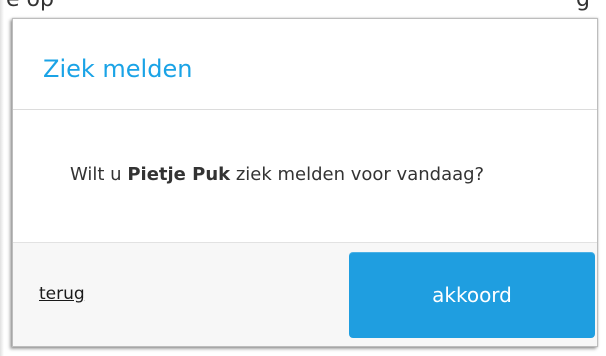 The width and height of the screenshot is (606, 356). What do you see at coordinates (62, 294) in the screenshot?
I see `back-link: terug` at bounding box center [62, 294].